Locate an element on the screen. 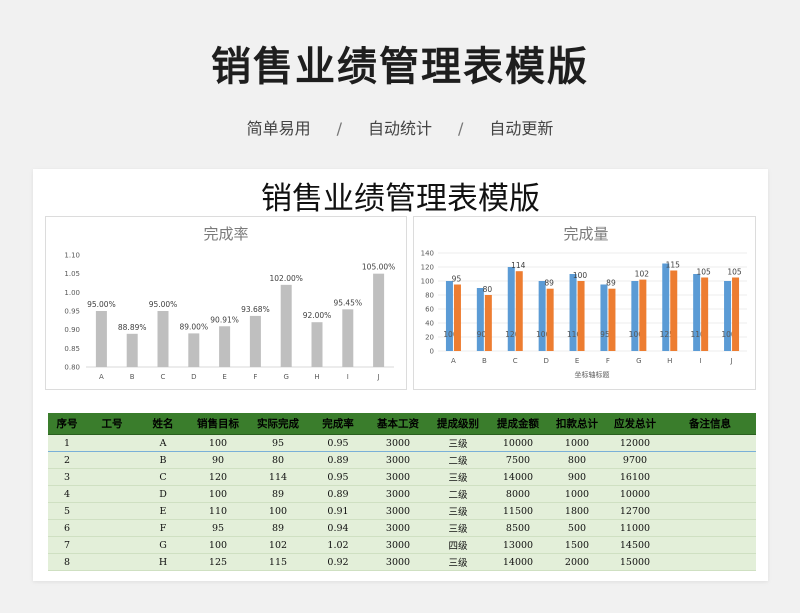 This screenshot has width=800, height=613. table-cell: D is located at coordinates (163, 494).